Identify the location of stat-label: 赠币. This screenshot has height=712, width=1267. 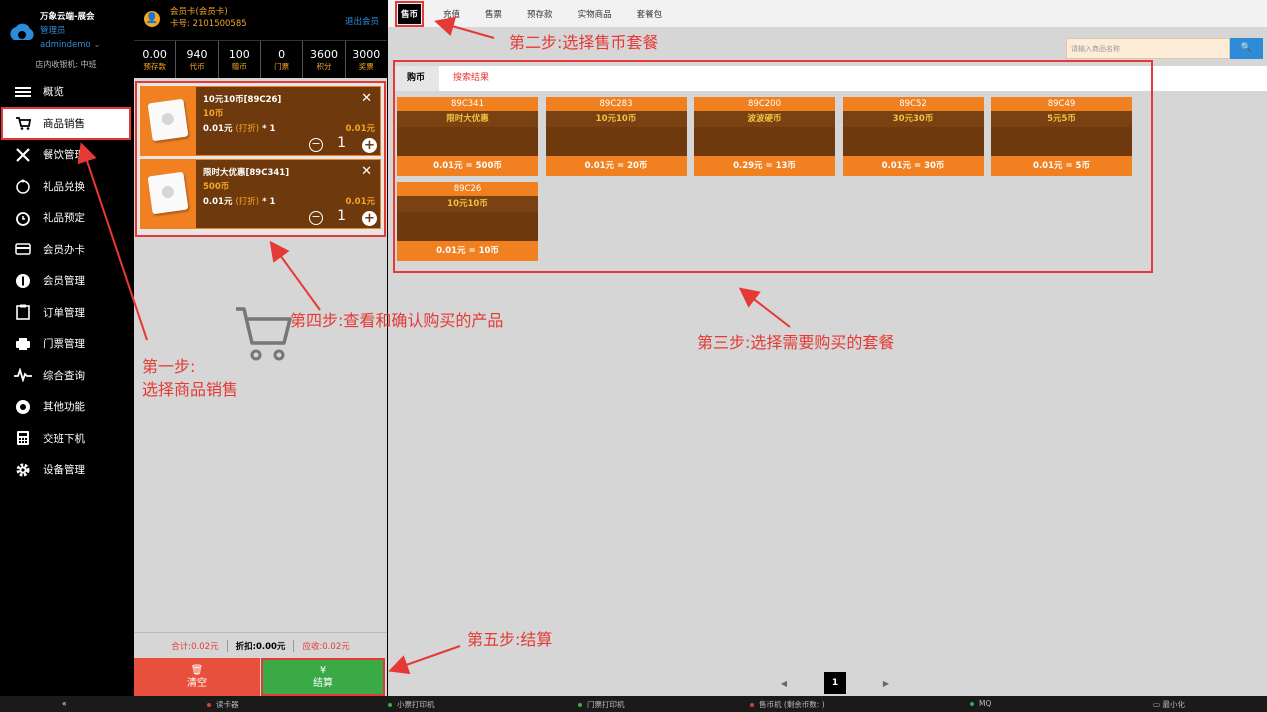
(239, 66).